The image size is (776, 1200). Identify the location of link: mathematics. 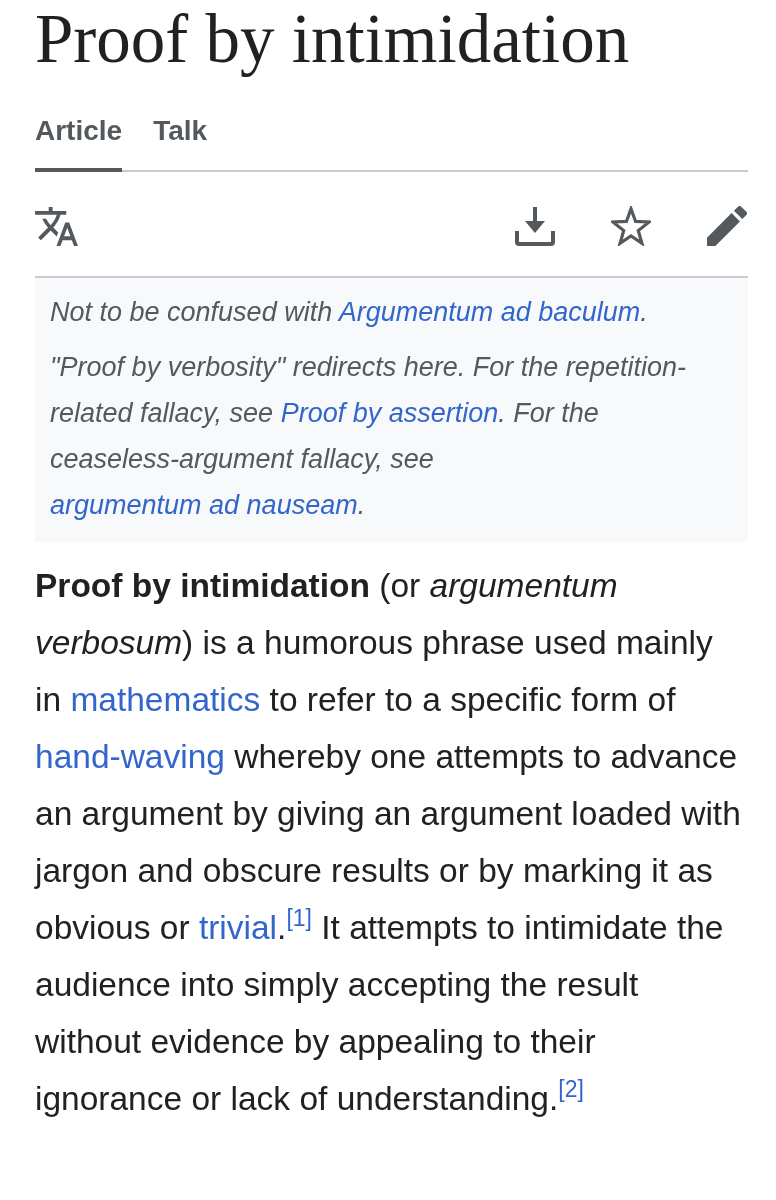
(165, 699).